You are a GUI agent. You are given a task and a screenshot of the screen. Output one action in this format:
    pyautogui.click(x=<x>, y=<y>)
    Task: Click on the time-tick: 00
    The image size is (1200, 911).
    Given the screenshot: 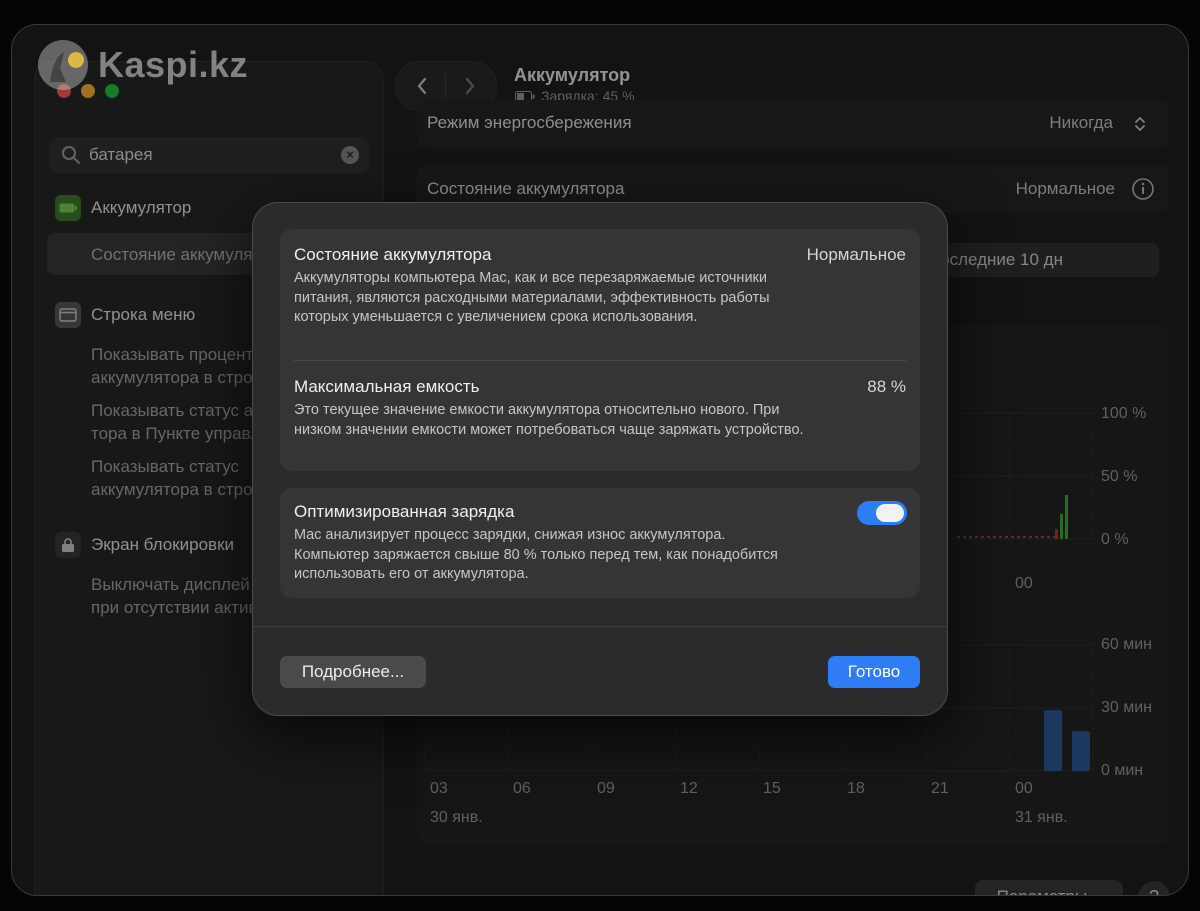 What is the action you would take?
    pyautogui.click(x=1024, y=788)
    